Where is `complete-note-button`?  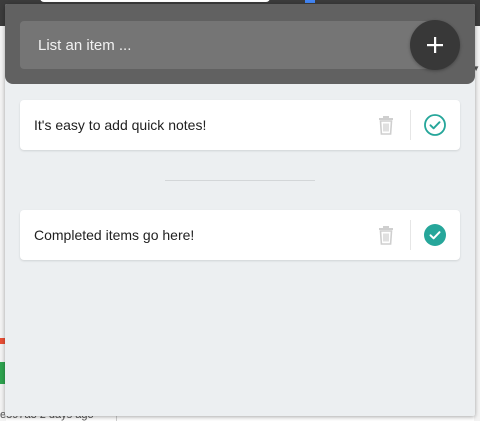
complete-note-button is located at coordinates (435, 125).